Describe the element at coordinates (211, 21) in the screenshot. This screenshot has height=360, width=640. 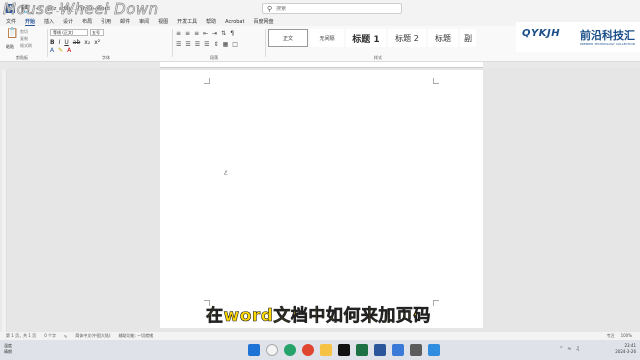
I see `tab-help: 帮助` at that location.